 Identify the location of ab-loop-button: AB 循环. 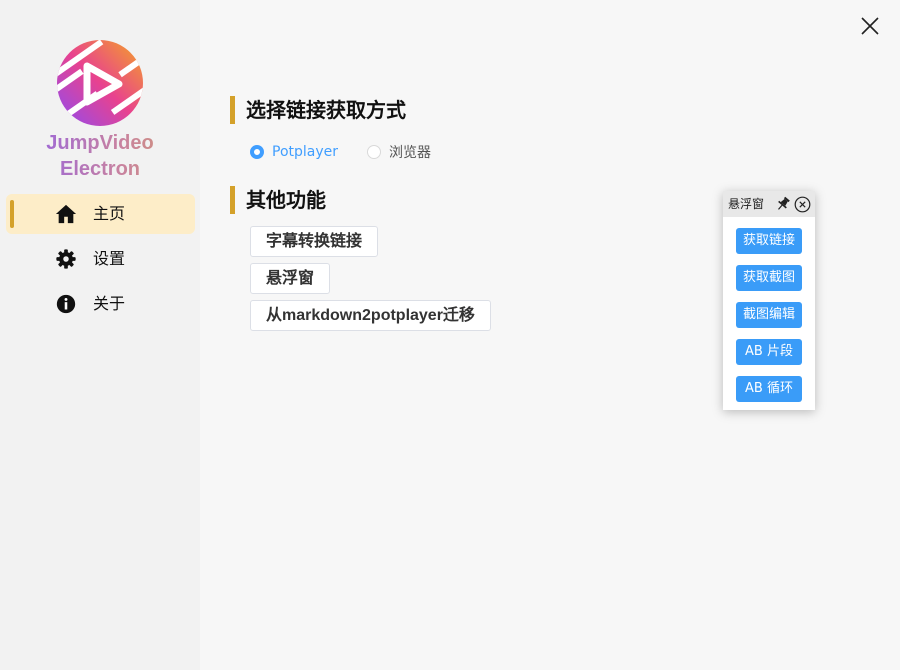
(769, 389).